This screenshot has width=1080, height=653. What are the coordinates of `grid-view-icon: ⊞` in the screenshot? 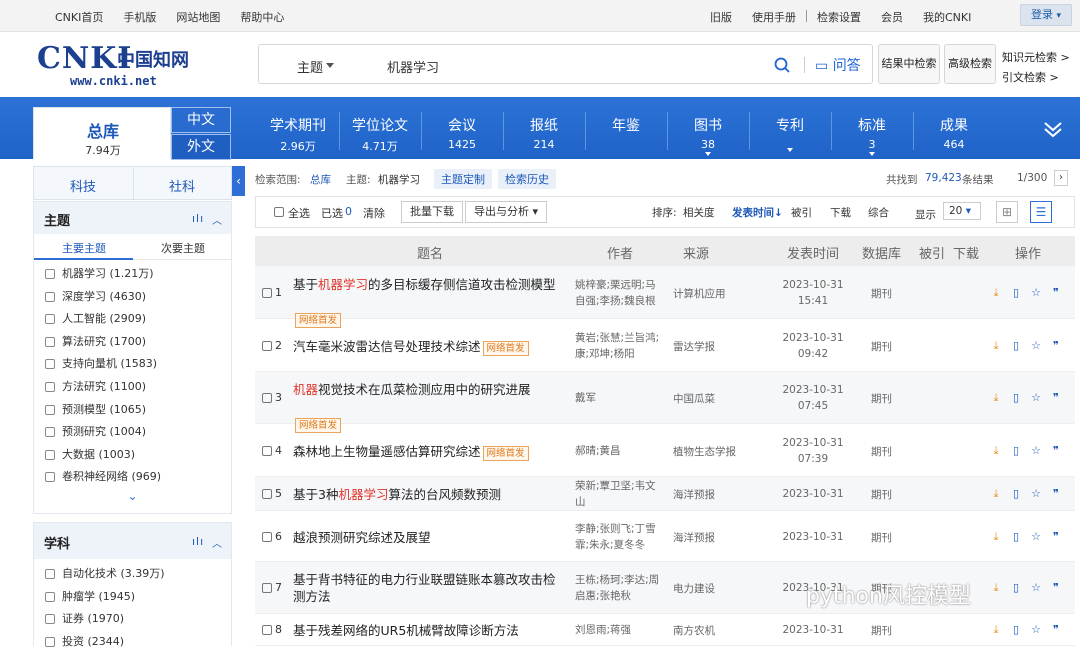 It's located at (1007, 212).